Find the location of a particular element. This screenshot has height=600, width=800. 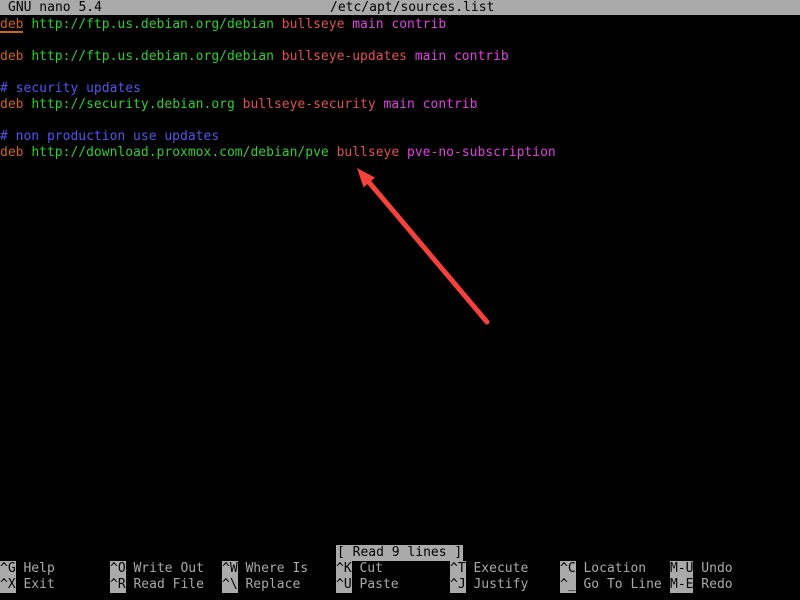

shortcut-column: ^K Cut ^U Paste is located at coordinates (367, 577).